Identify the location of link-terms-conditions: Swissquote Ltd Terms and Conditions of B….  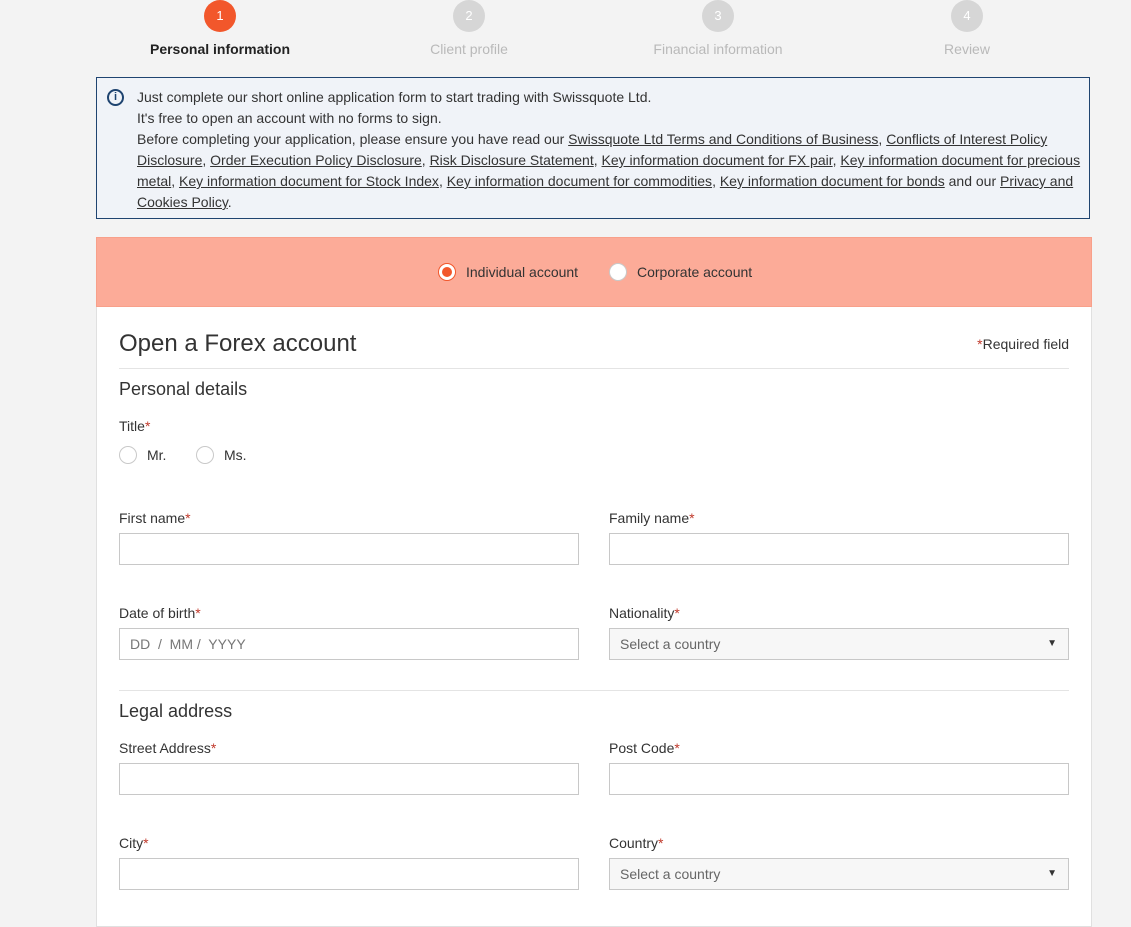
(723, 139).